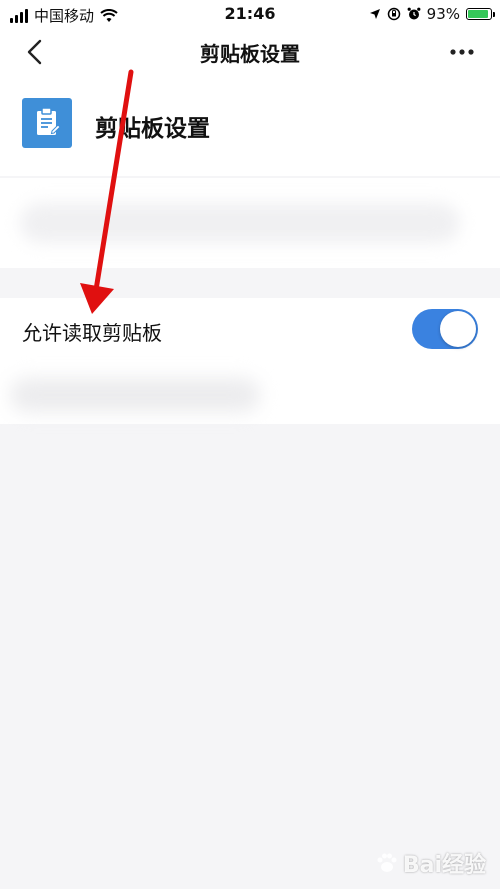 The height and width of the screenshot is (889, 500). What do you see at coordinates (374, 14) in the screenshot?
I see `location-icon` at bounding box center [374, 14].